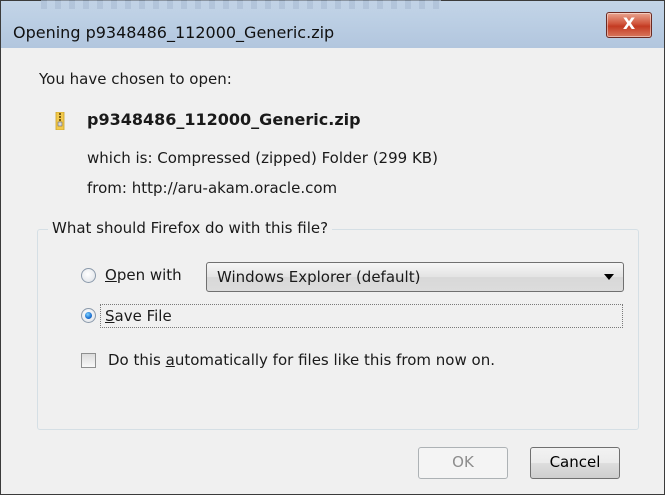 The image size is (665, 495). What do you see at coordinates (609, 277) in the screenshot?
I see `chevron-down-icon` at bounding box center [609, 277].